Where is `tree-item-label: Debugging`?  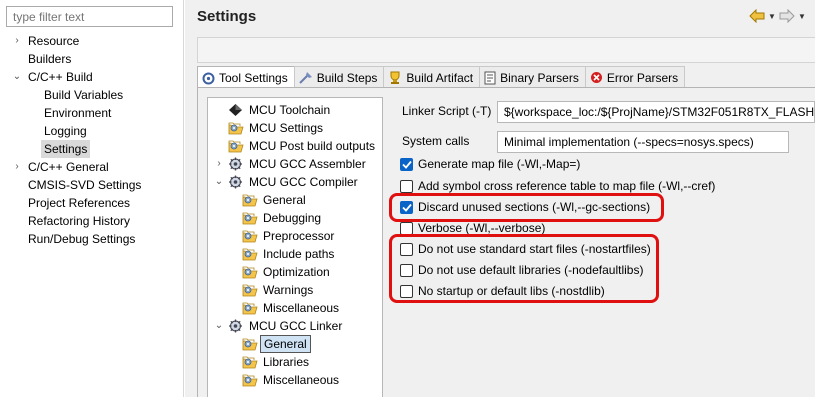
tree-item-label: Debugging is located at coordinates (292, 218).